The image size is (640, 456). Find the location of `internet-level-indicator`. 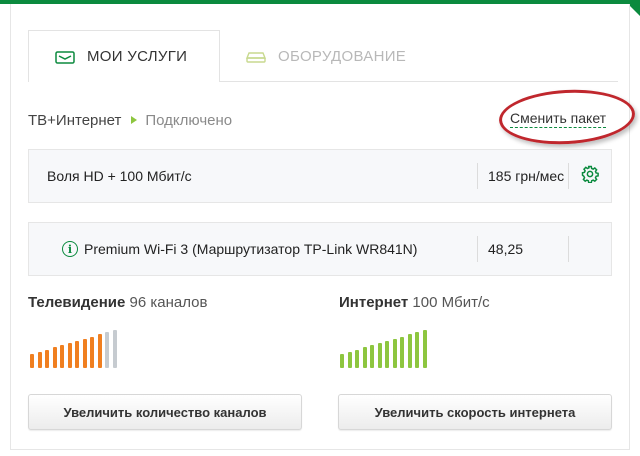

internet-level-indicator is located at coordinates (385, 349).